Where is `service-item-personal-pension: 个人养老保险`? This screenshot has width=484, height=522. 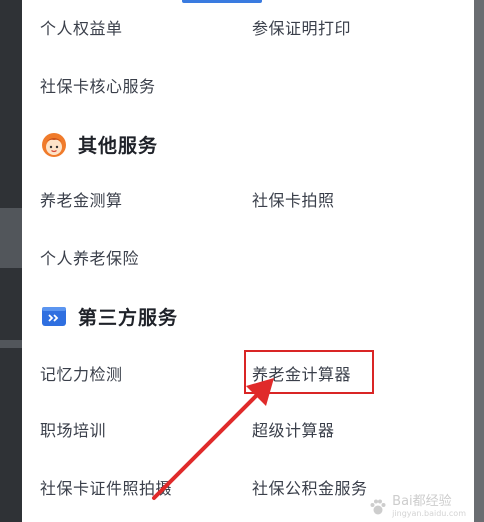
service-item-personal-pension: 个人养老保险 is located at coordinates (89, 259).